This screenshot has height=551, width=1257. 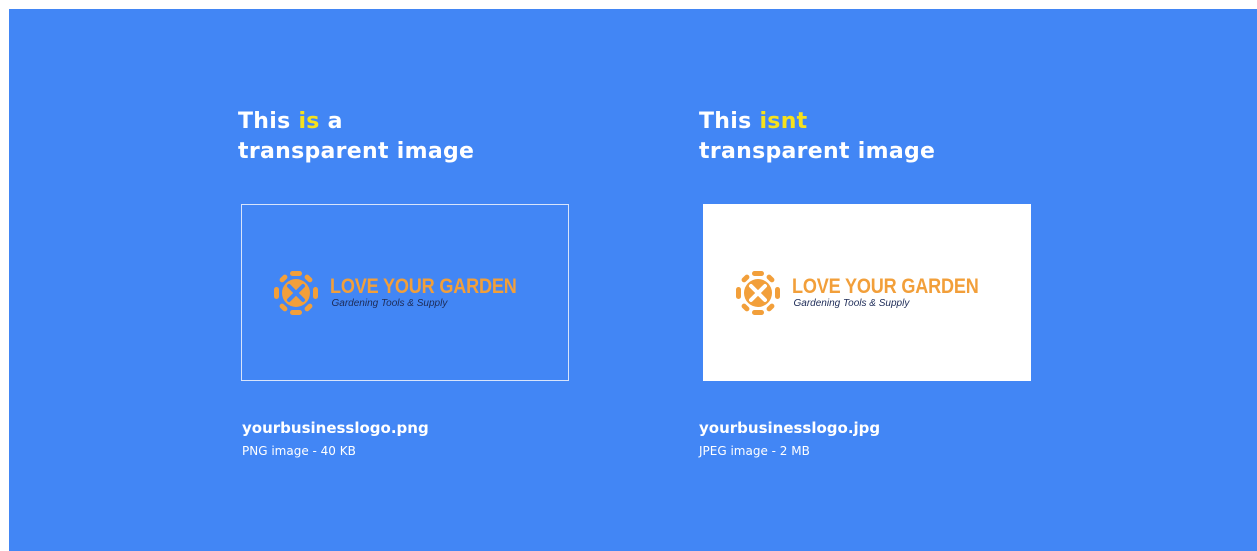 I want to click on heading-highlight: isnt, so click(x=783, y=121).